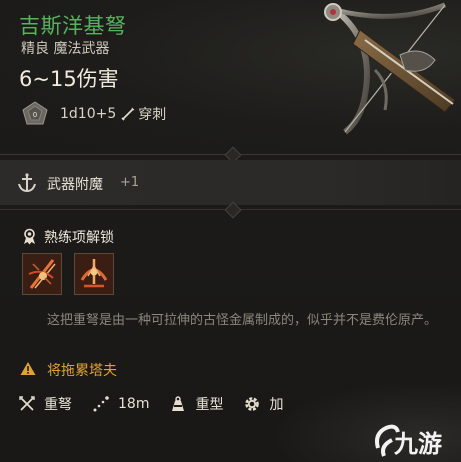 The height and width of the screenshot is (462, 461). I want to click on gear-icon, so click(252, 404).